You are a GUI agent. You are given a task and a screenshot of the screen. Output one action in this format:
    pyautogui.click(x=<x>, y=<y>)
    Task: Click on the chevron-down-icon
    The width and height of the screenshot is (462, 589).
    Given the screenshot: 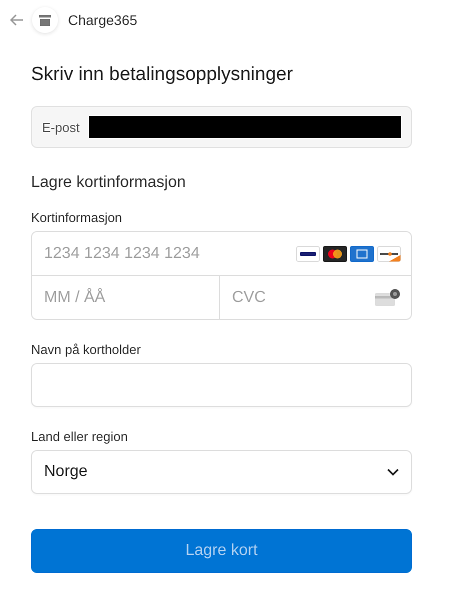 What is the action you would take?
    pyautogui.click(x=393, y=472)
    